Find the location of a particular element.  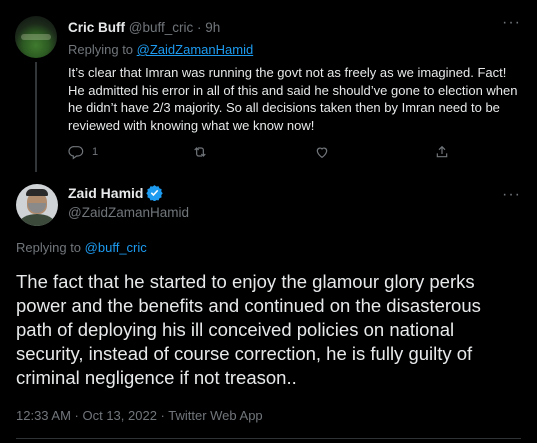

handle: @ZaidZamanHamid is located at coordinates (128, 212).